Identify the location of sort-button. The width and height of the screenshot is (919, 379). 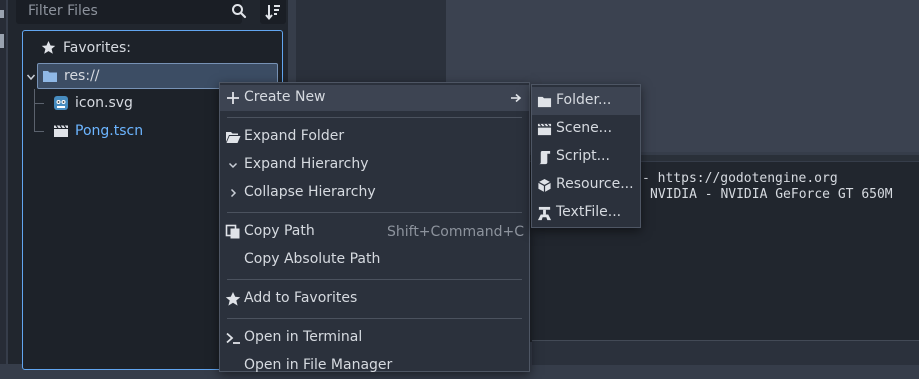
(273, 12).